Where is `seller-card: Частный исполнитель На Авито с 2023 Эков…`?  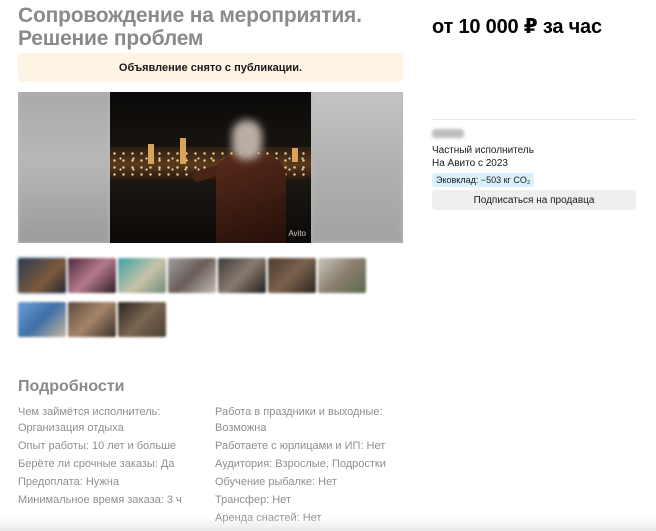
seller-card: Частный исполнитель На Авито с 2023 Эков… is located at coordinates (534, 153).